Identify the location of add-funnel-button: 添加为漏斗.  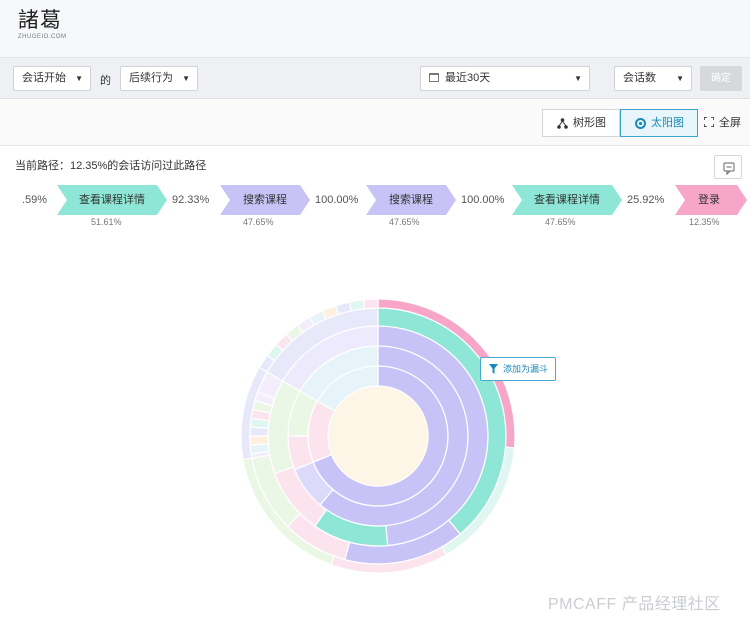
(518, 369).